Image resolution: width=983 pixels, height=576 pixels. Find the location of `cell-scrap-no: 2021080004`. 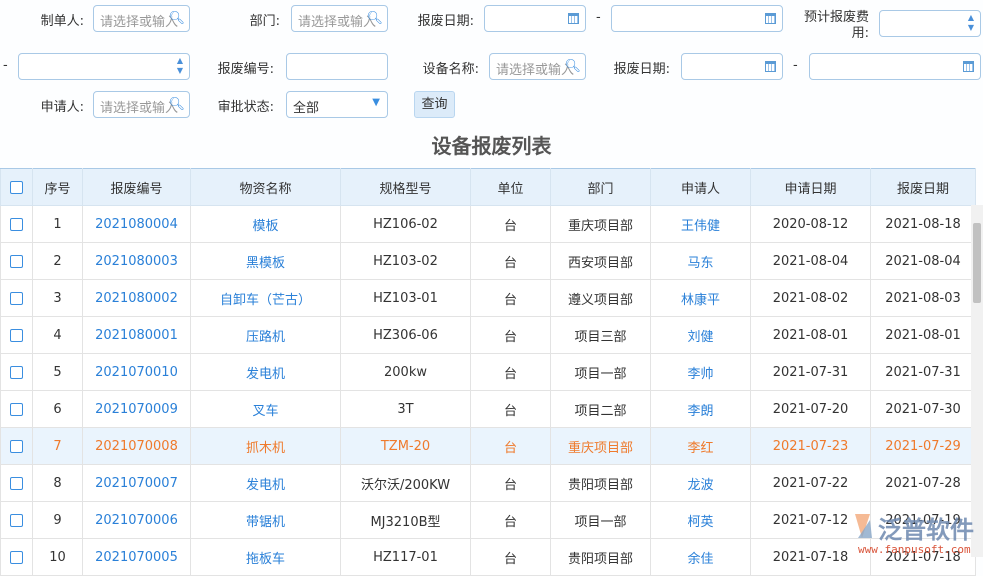

cell-scrap-no: 2021080004 is located at coordinates (136, 224).